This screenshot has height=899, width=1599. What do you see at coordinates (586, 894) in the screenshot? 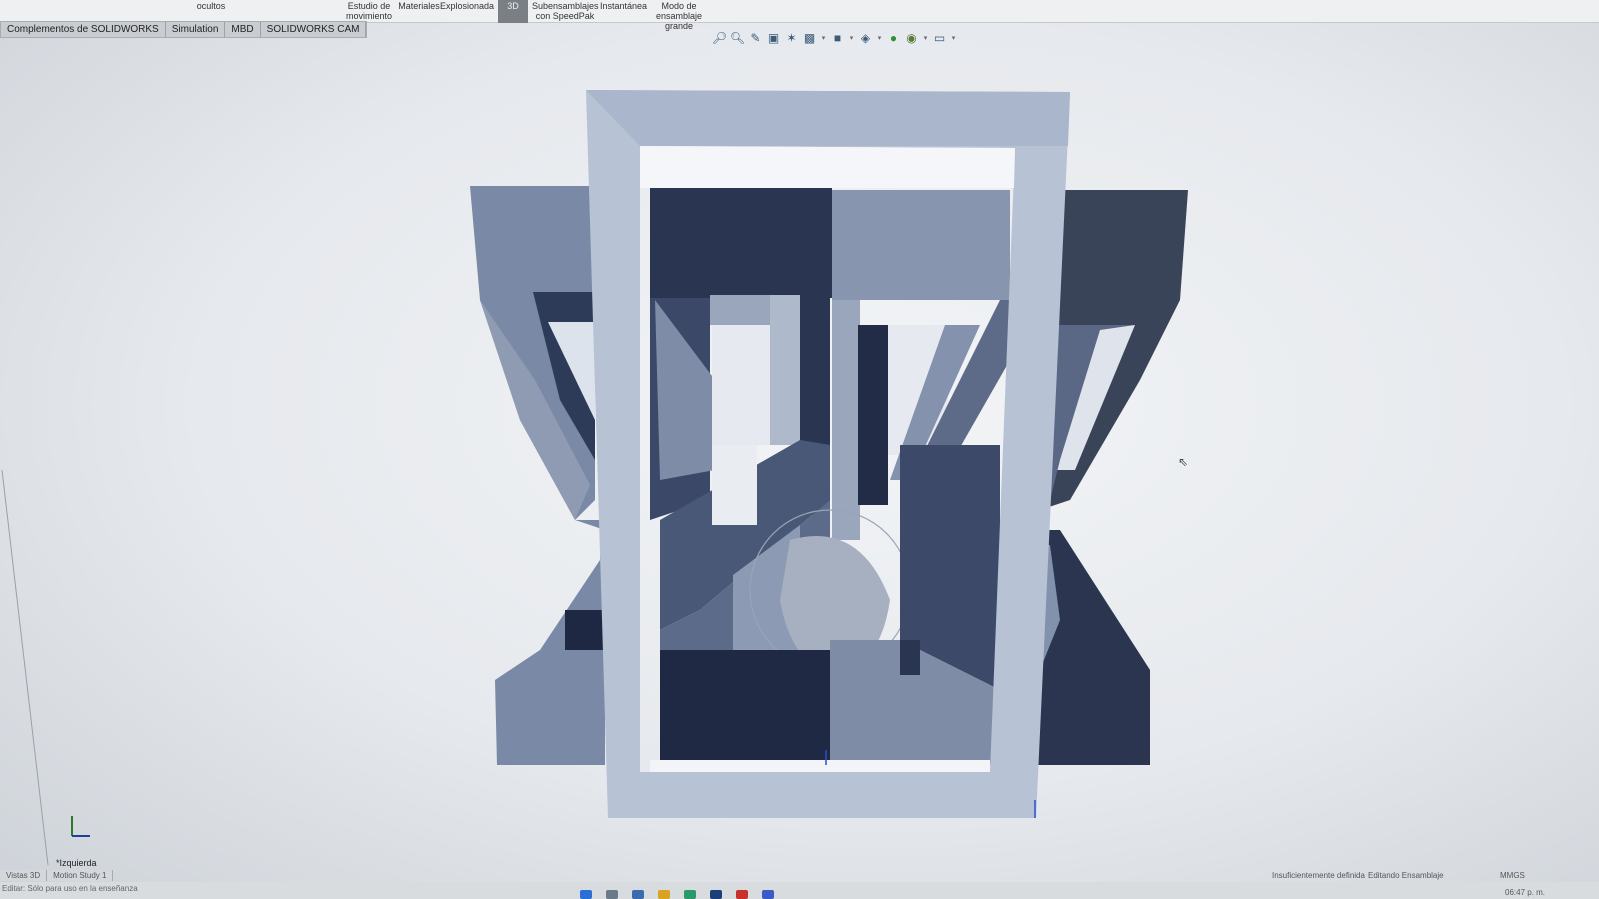
I see `windows-start-icon` at bounding box center [586, 894].